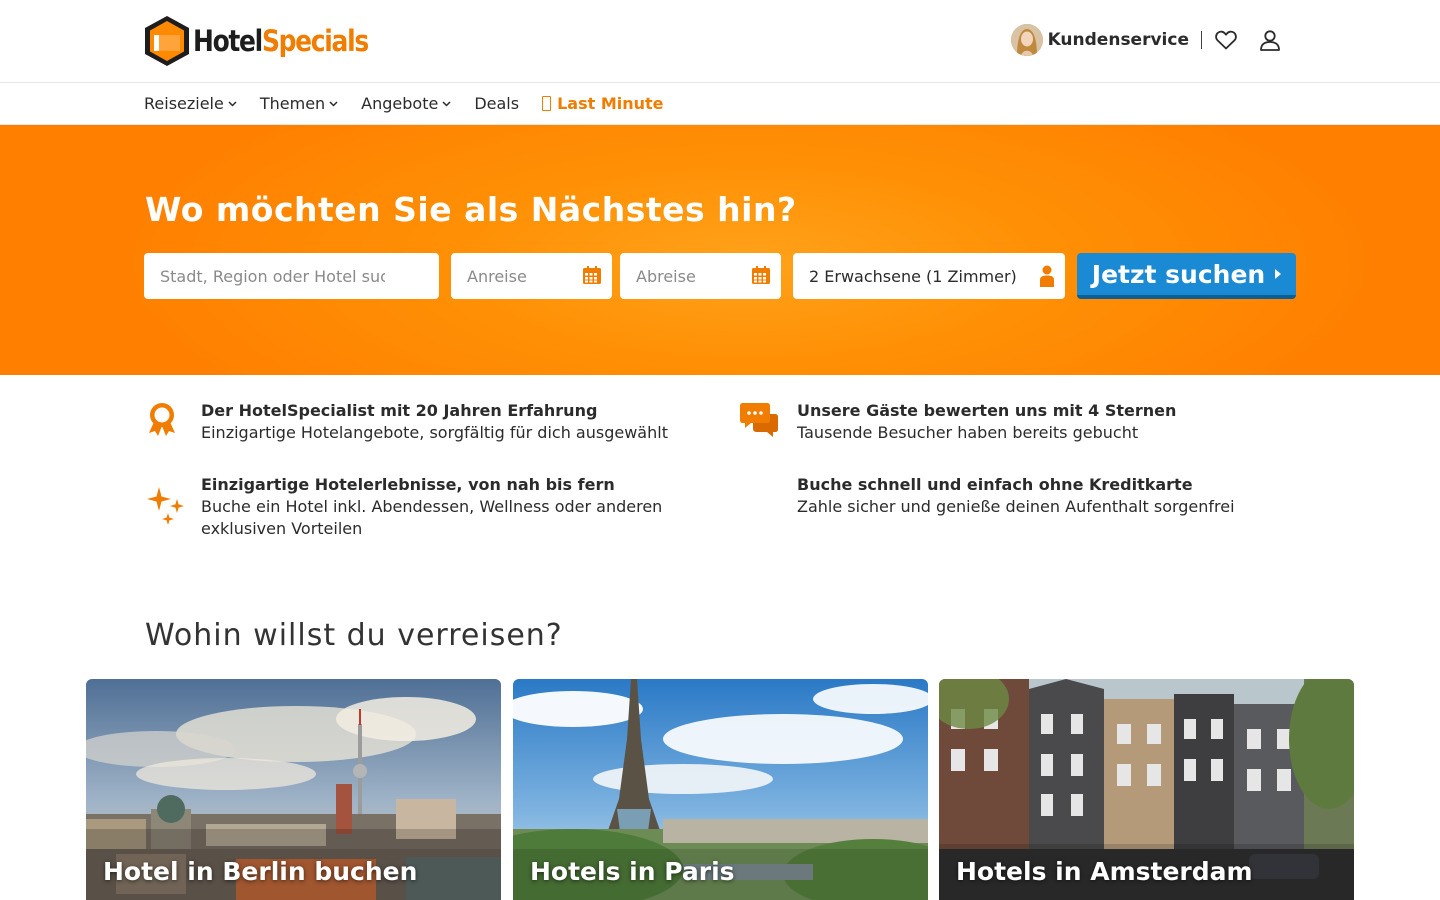  What do you see at coordinates (1278, 274) in the screenshot?
I see `caret-right-icon` at bounding box center [1278, 274].